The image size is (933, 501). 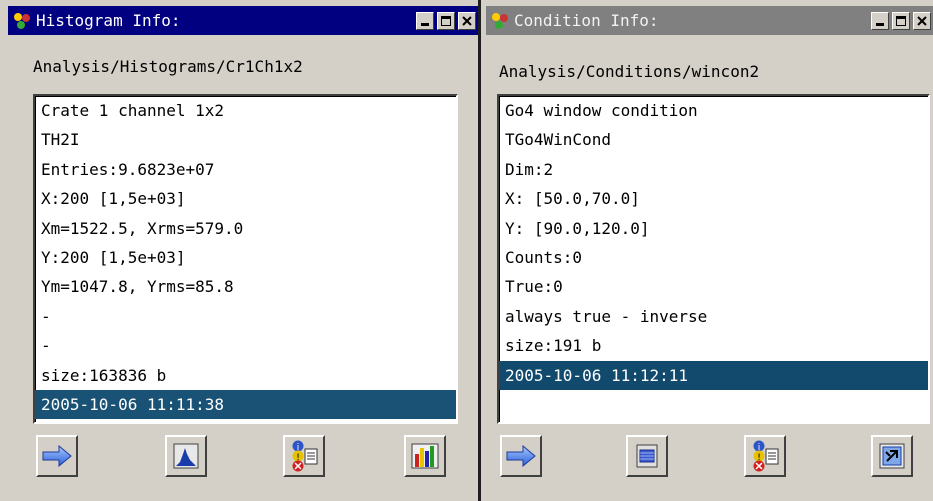 What do you see at coordinates (245, 228) in the screenshot?
I see `list-item: Xm=1522.5, Xrms=579.0` at bounding box center [245, 228].